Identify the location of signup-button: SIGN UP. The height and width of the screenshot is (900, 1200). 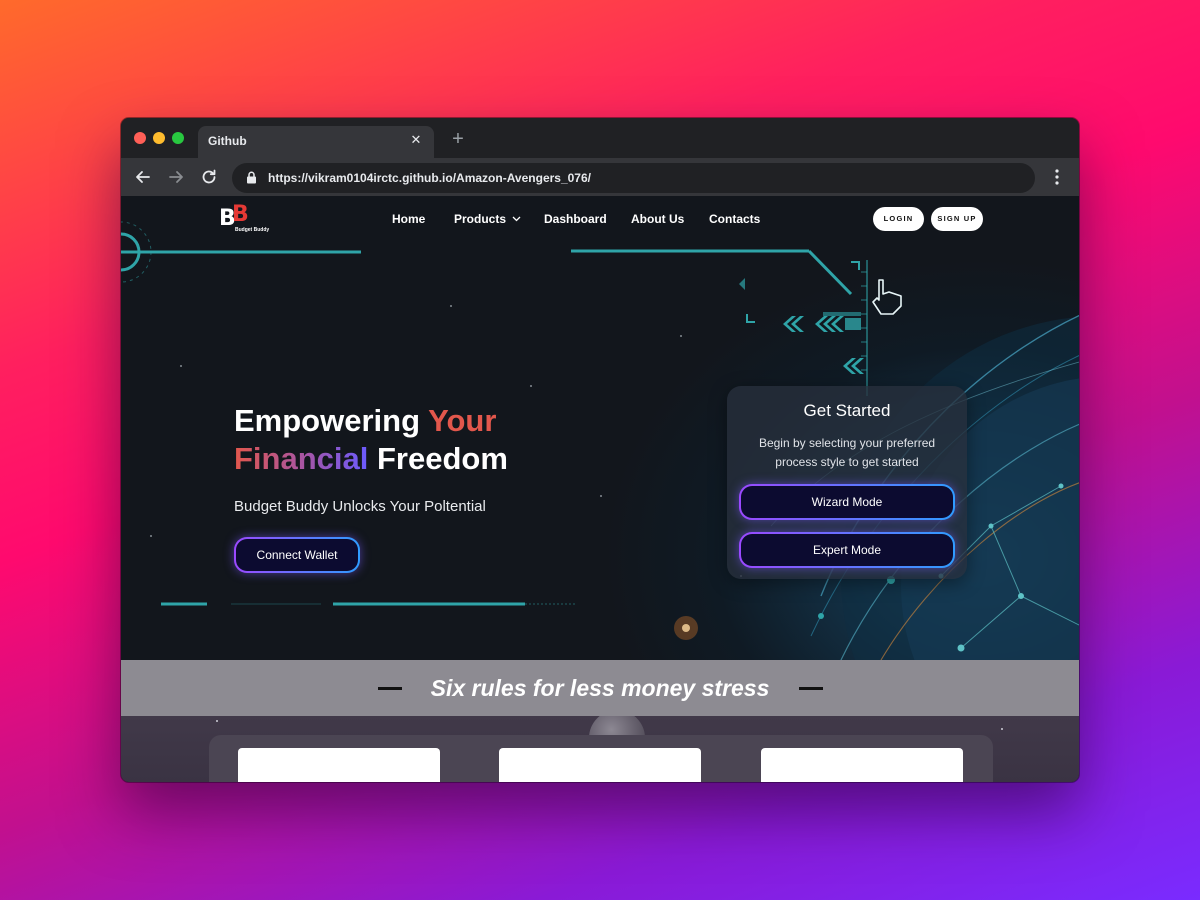
(957, 219).